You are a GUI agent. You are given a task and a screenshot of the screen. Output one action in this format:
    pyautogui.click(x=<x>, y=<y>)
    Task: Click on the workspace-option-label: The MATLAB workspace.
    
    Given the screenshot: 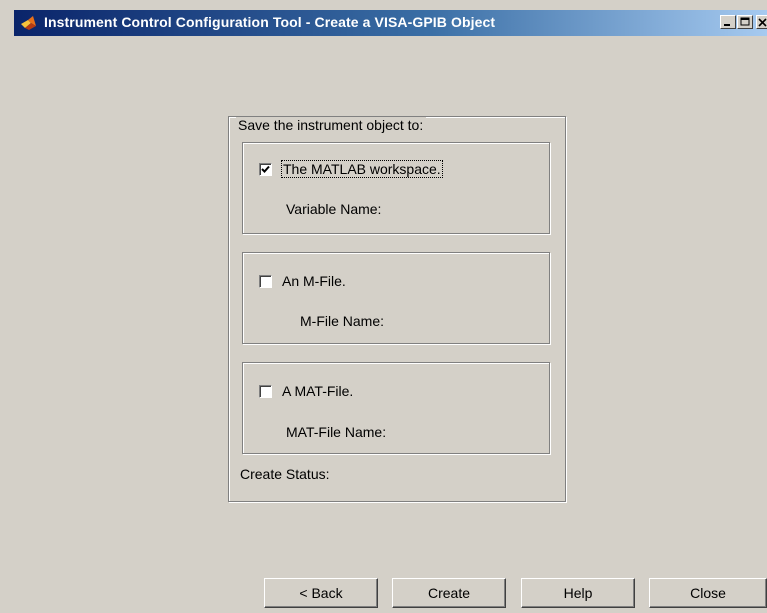 What is the action you would take?
    pyautogui.click(x=362, y=169)
    